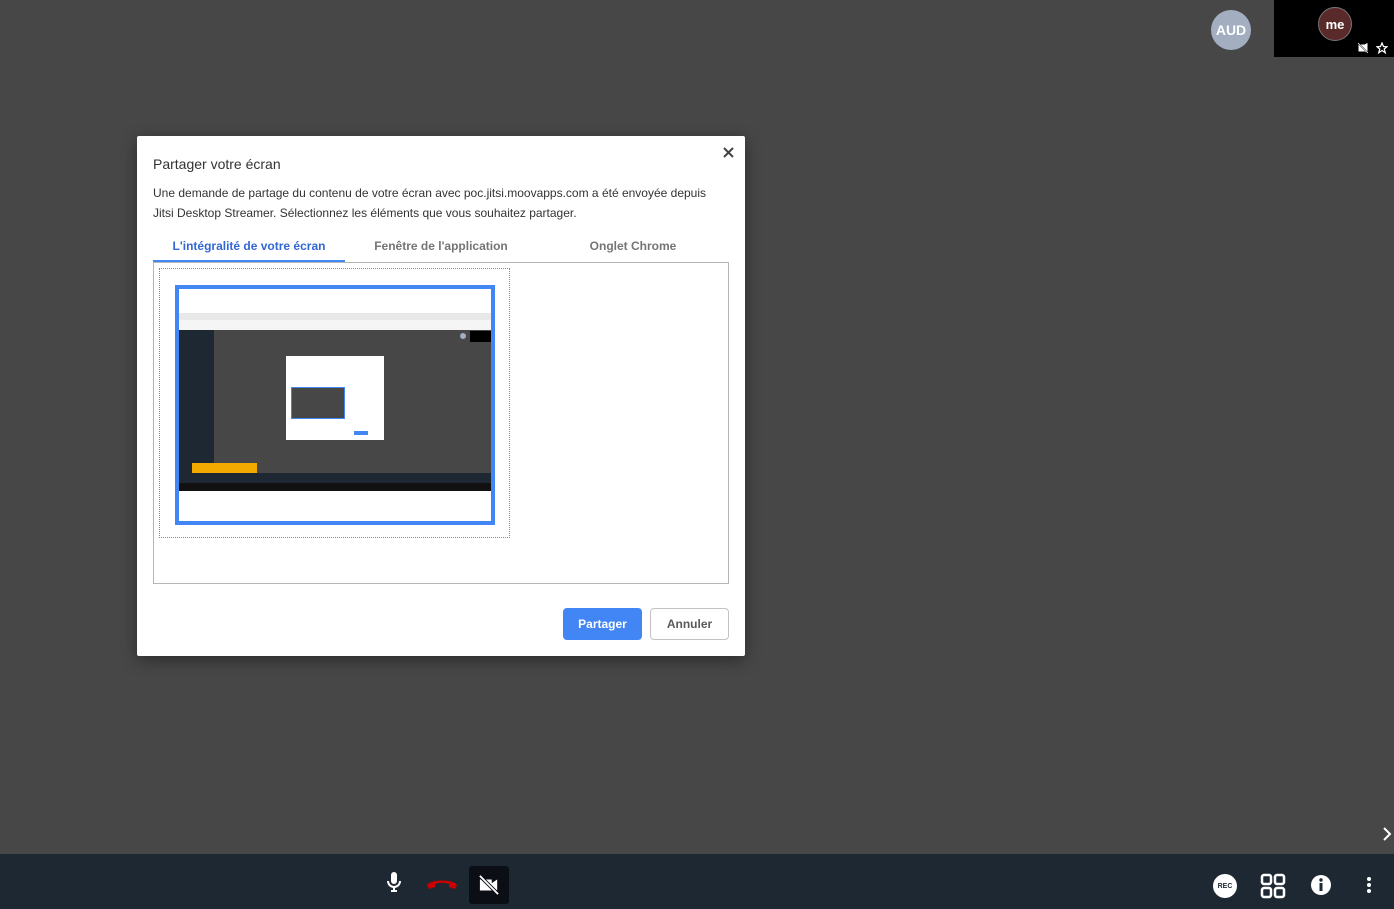 This screenshot has width=1394, height=909. What do you see at coordinates (697, 881) in the screenshot?
I see `meeting-toolbar: REC` at bounding box center [697, 881].